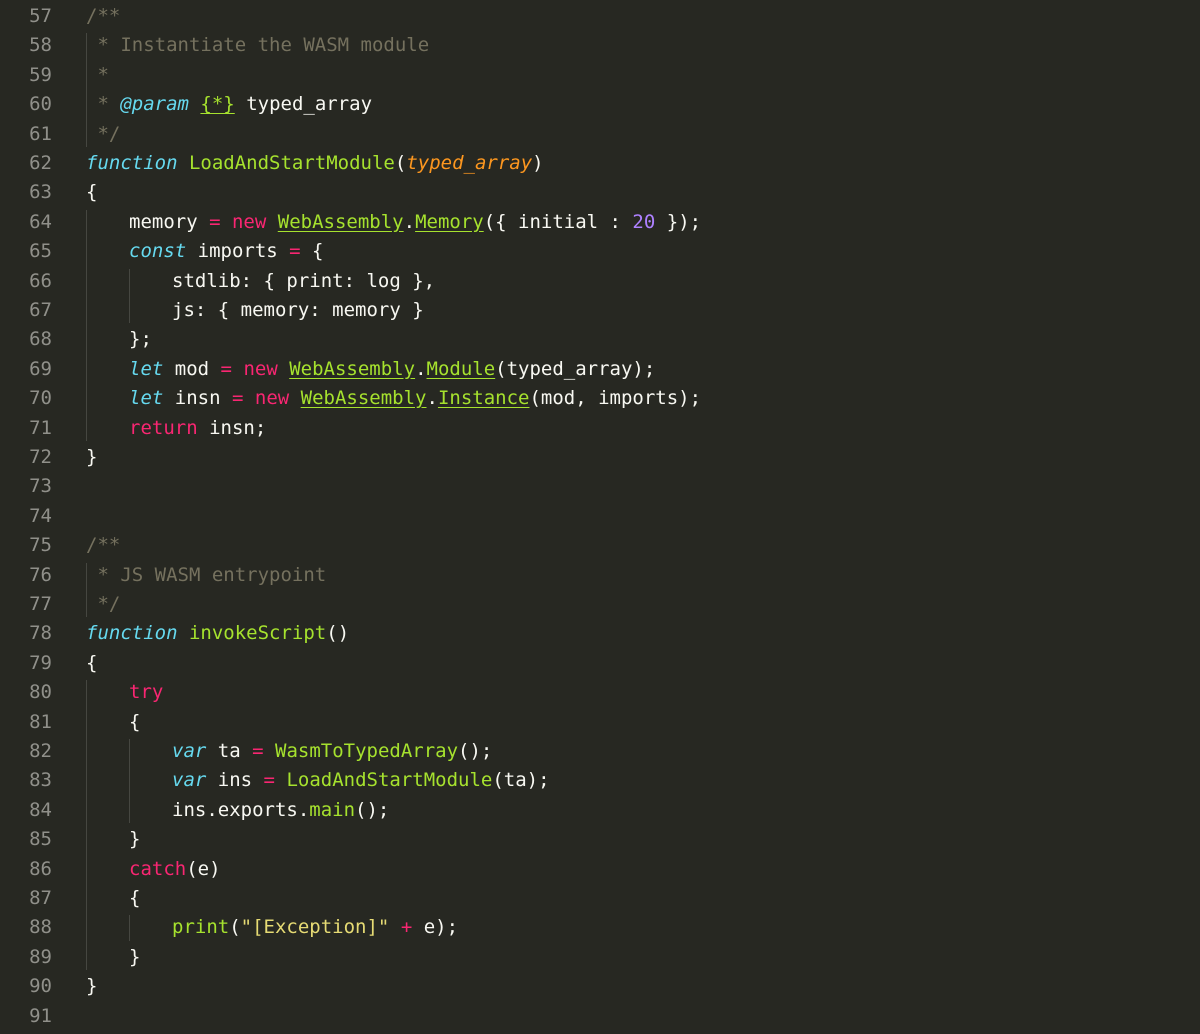  Describe the element at coordinates (217, 104) in the screenshot. I see `code-token: {*}` at that location.